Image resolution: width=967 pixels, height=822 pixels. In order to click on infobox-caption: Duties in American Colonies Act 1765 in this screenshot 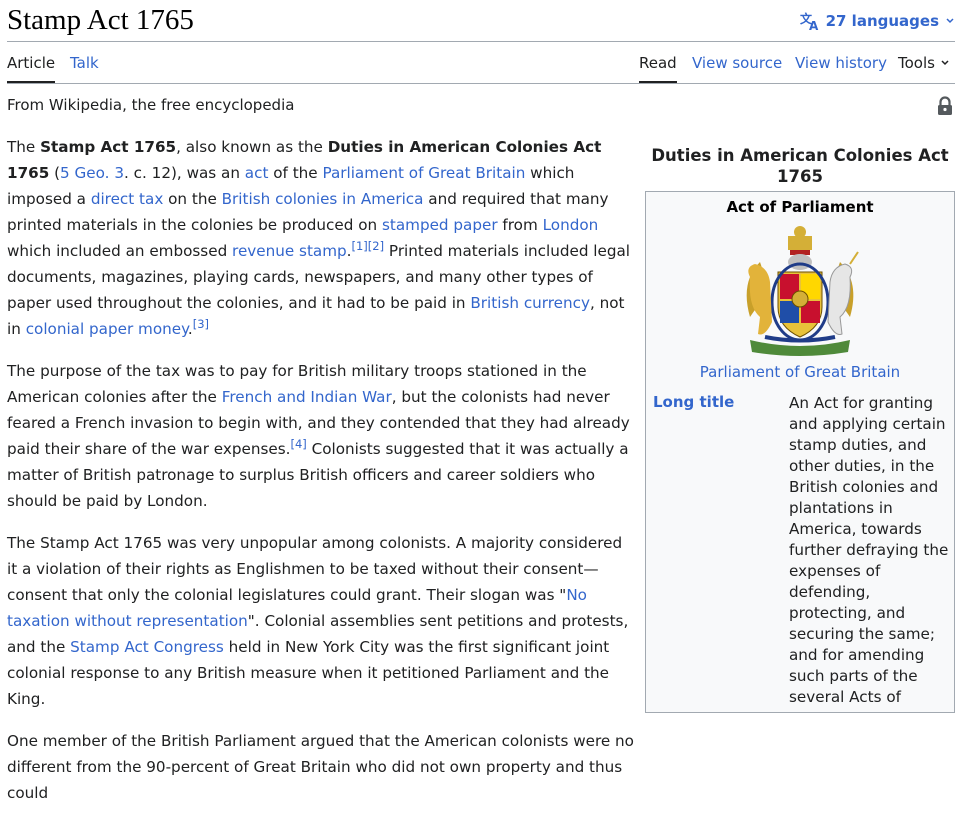, I will do `click(800, 166)`.